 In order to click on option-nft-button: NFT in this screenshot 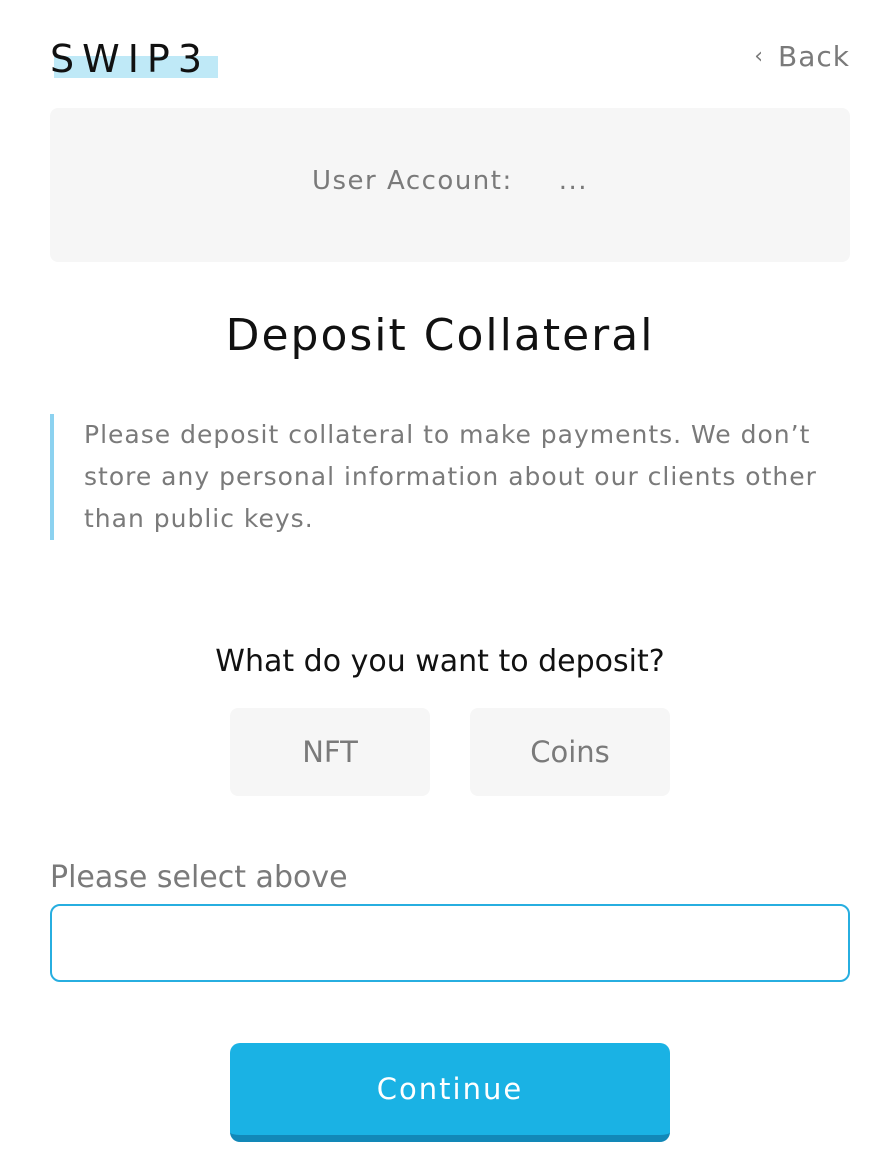, I will do `click(330, 752)`.